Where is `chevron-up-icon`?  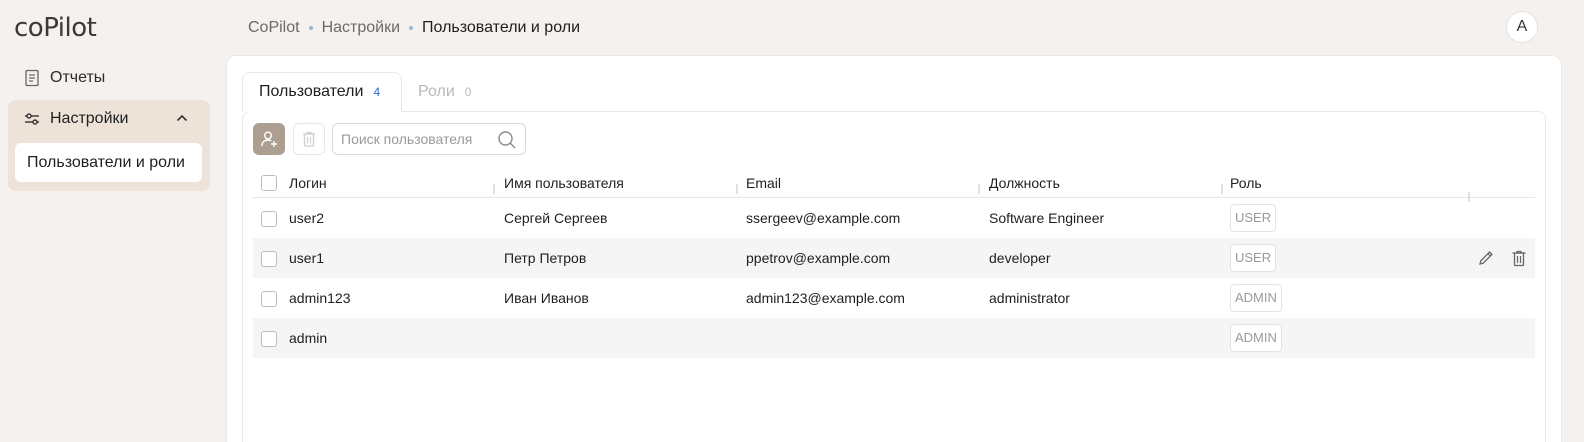
chevron-up-icon is located at coordinates (182, 118).